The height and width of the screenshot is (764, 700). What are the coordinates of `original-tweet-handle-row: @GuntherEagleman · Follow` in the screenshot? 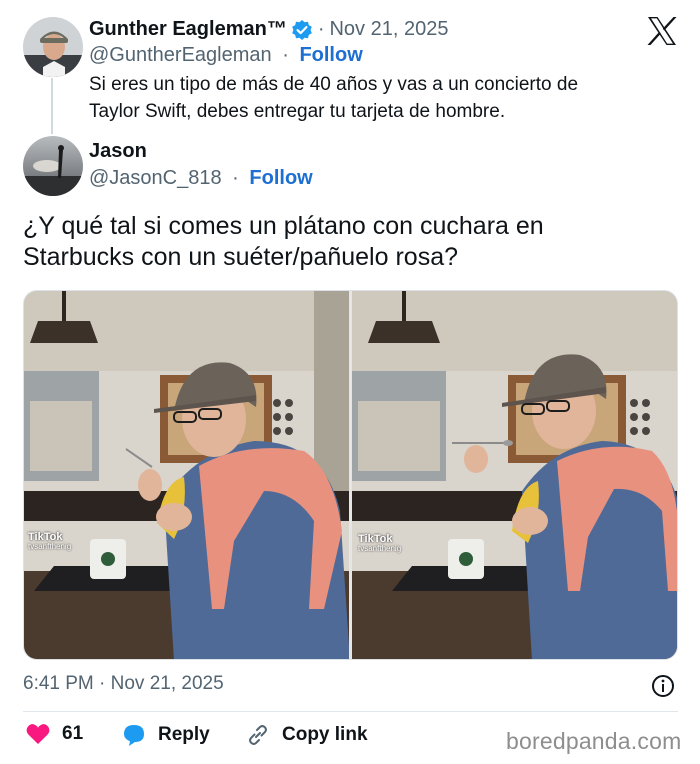 It's located at (226, 55).